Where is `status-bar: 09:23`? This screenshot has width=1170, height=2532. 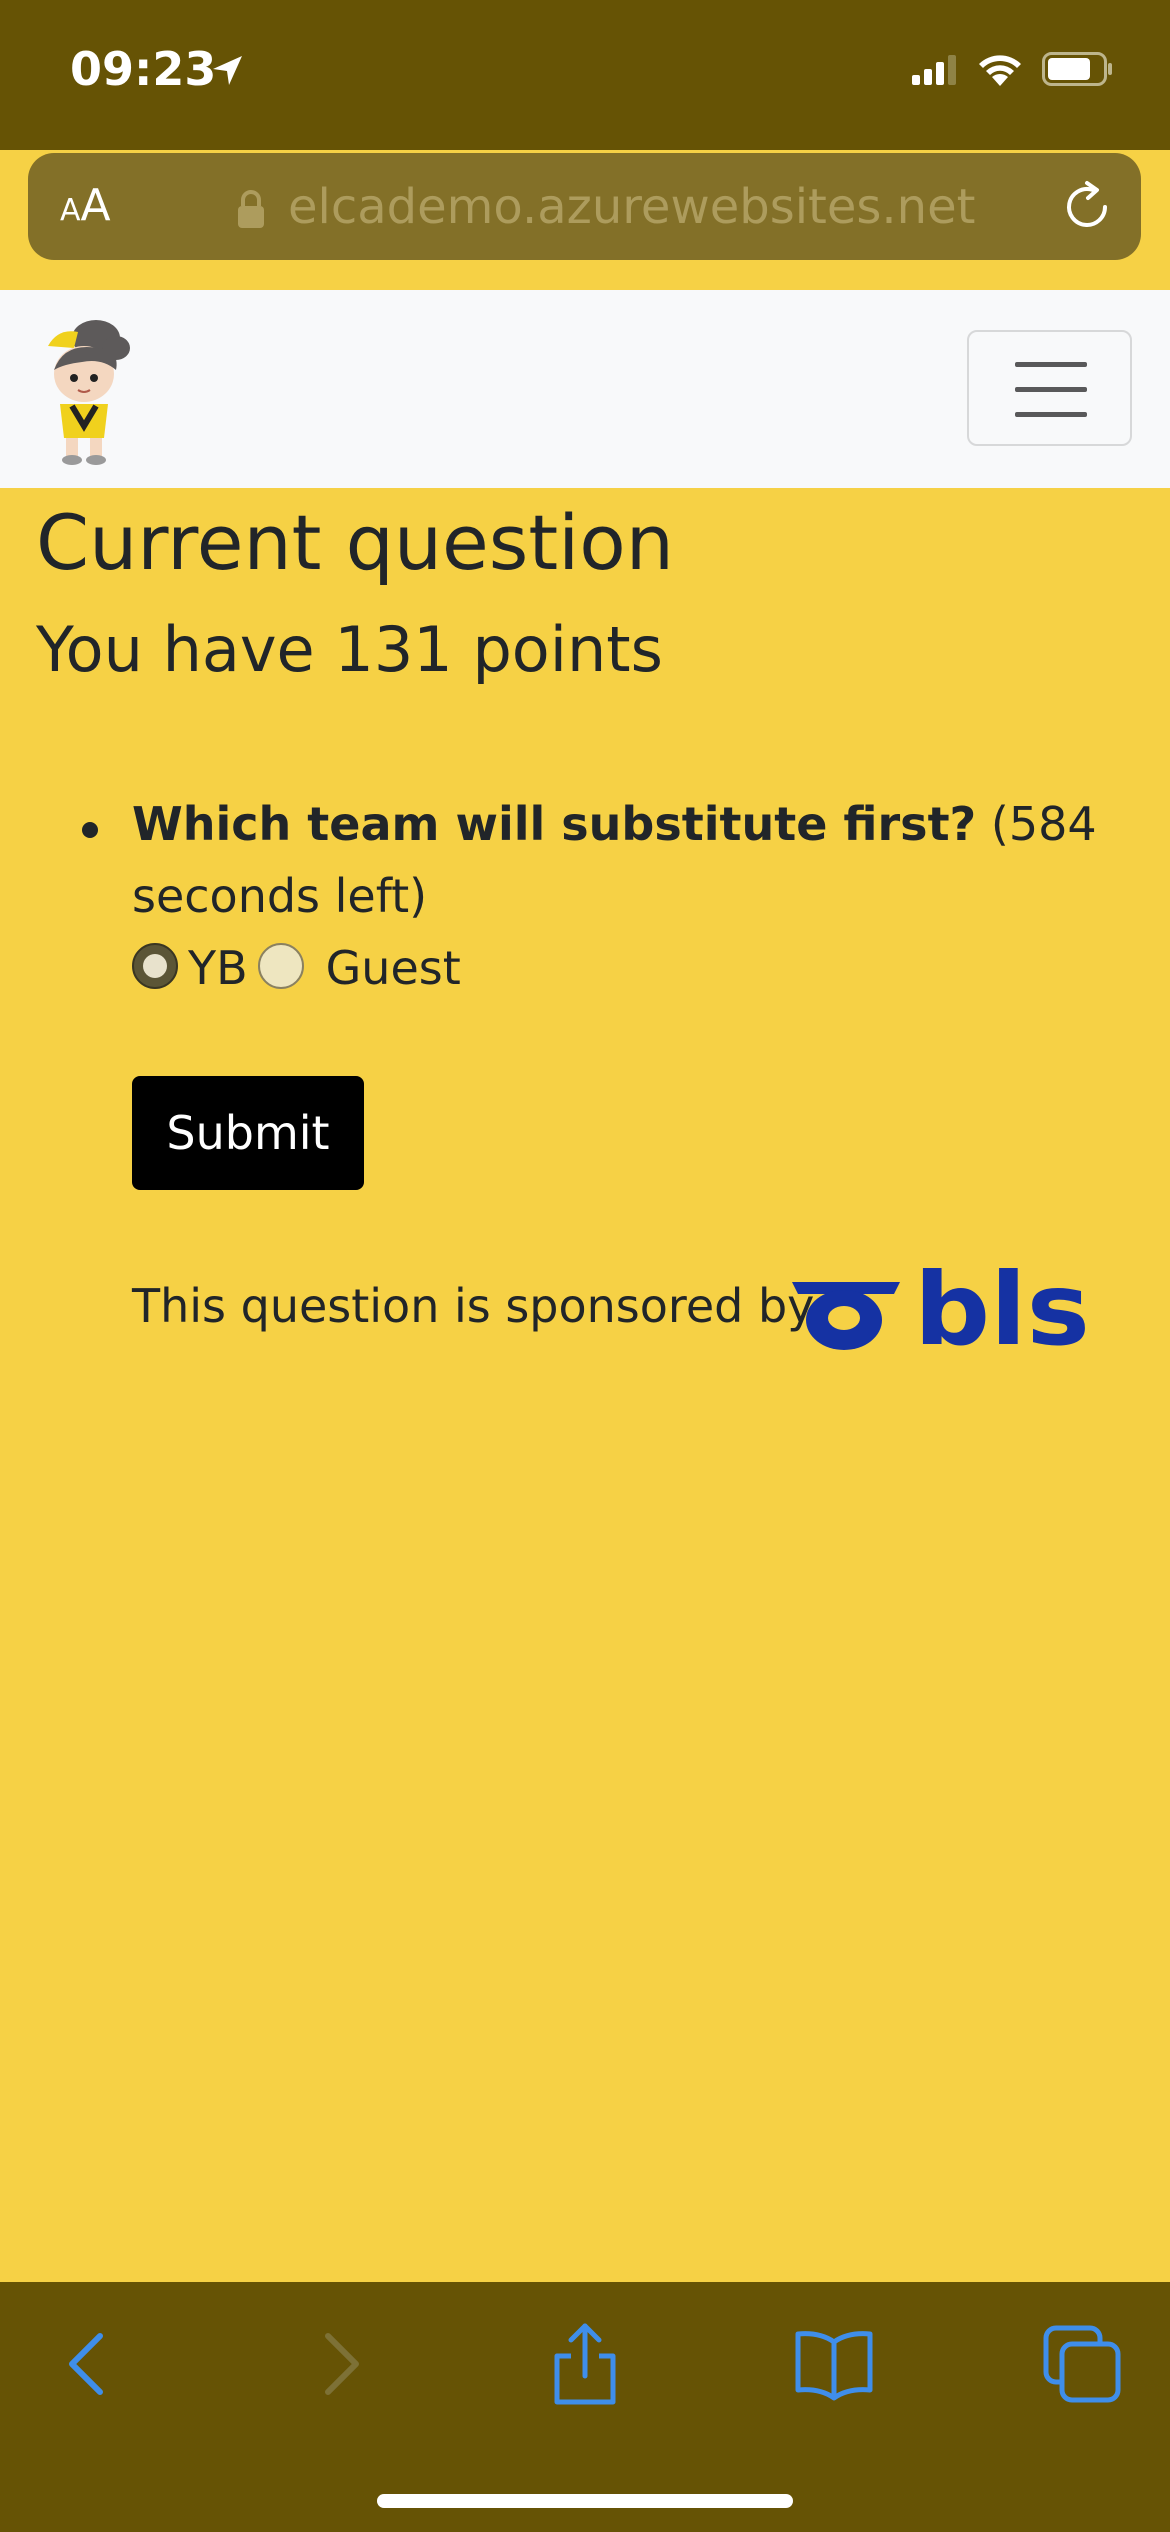
status-bar: 09:23 is located at coordinates (585, 75).